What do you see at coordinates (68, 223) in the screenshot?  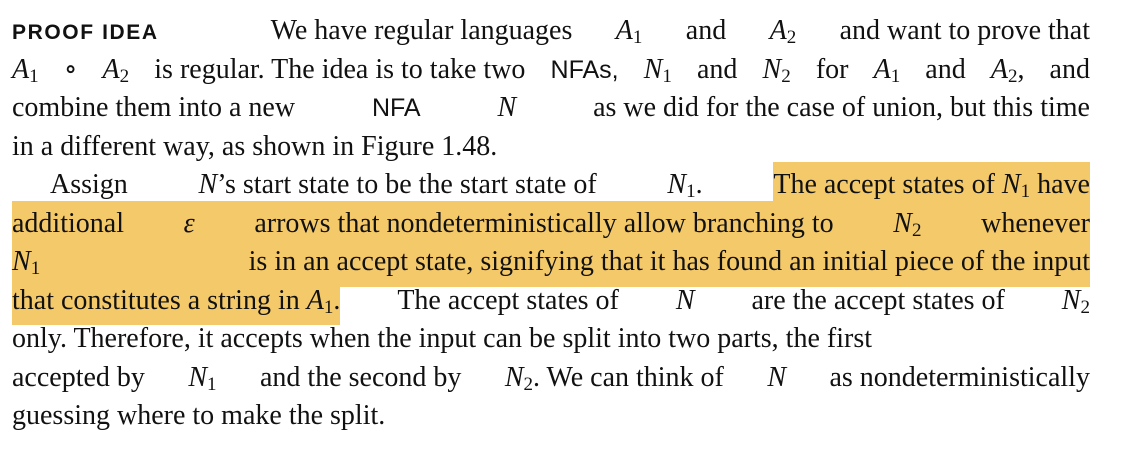 I see `text-segment: additional` at bounding box center [68, 223].